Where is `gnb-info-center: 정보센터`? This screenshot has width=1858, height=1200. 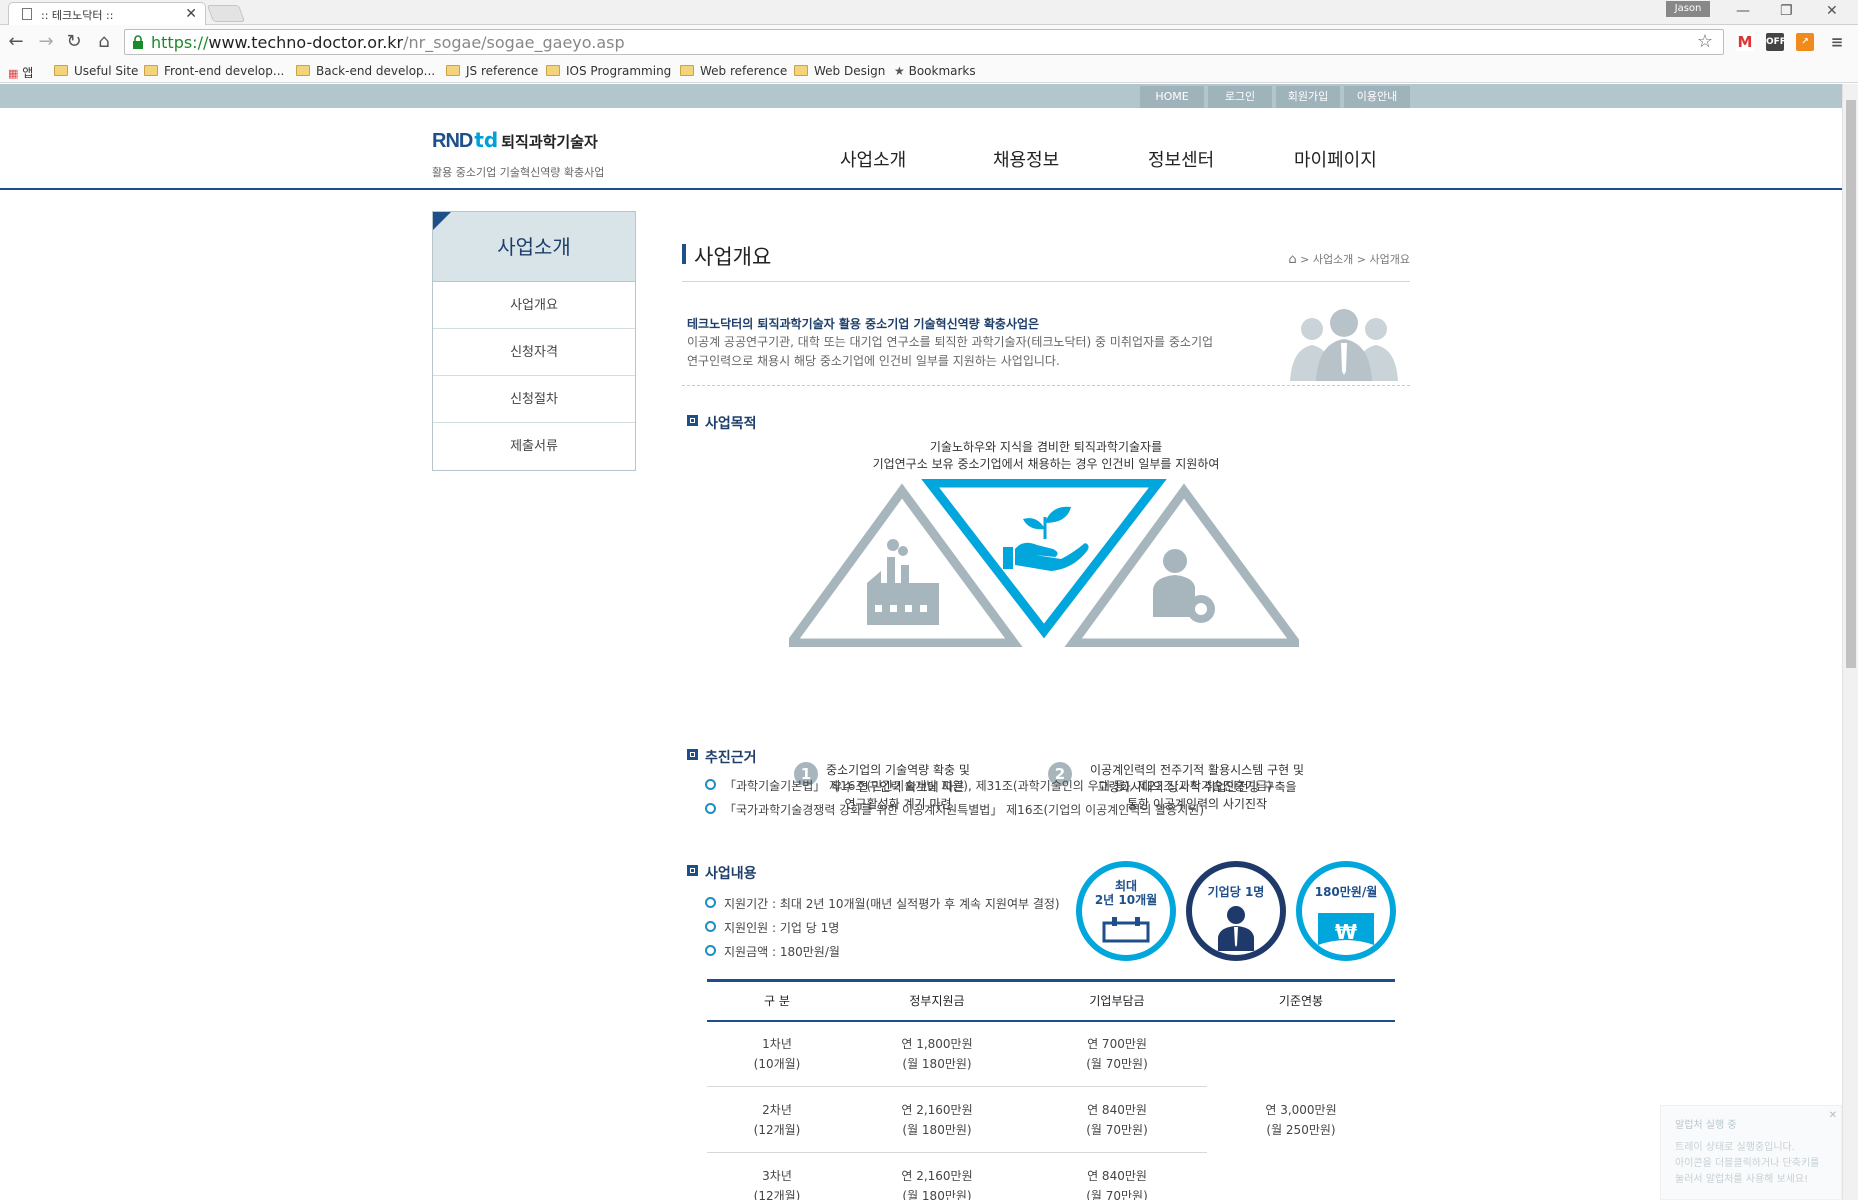 gnb-info-center: 정보센터 is located at coordinates (1181, 159).